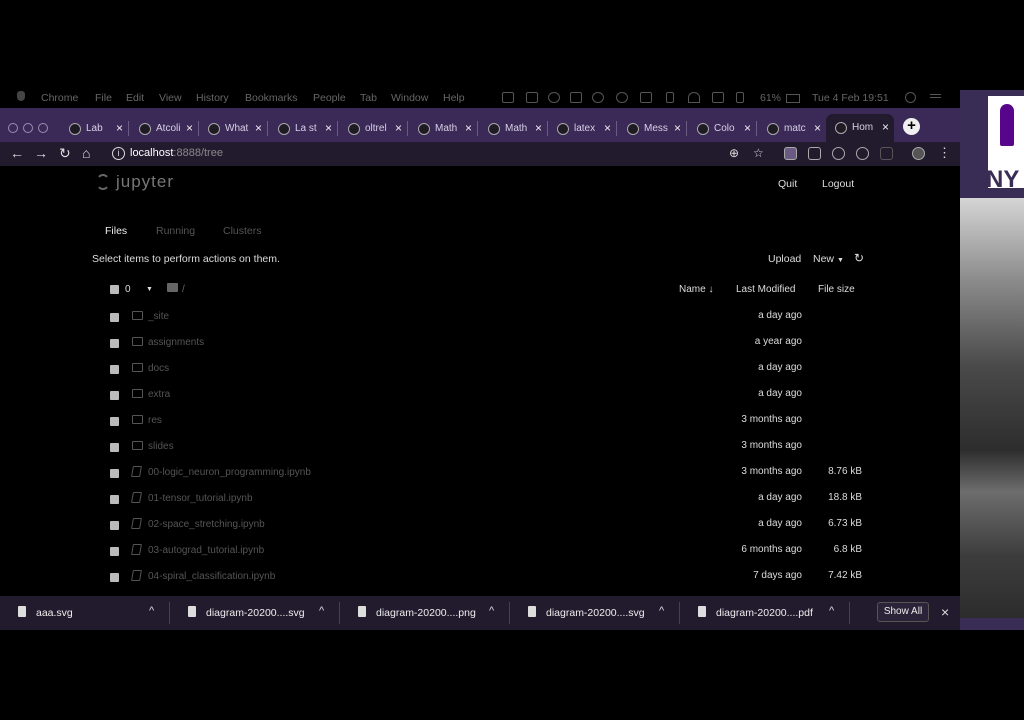  Describe the element at coordinates (242, 231) in the screenshot. I see `tab-clusters: Clusters` at that location.